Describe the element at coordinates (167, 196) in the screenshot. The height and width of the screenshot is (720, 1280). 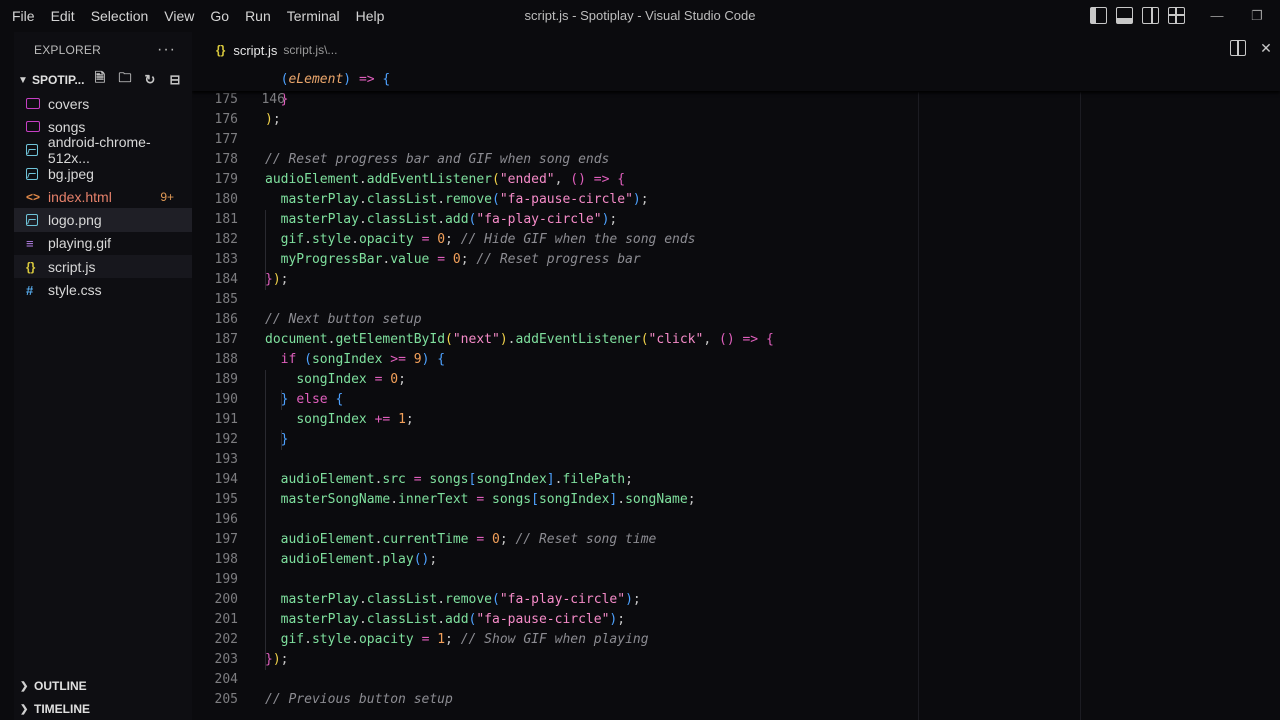
I see `problems-badge: 9+` at that location.